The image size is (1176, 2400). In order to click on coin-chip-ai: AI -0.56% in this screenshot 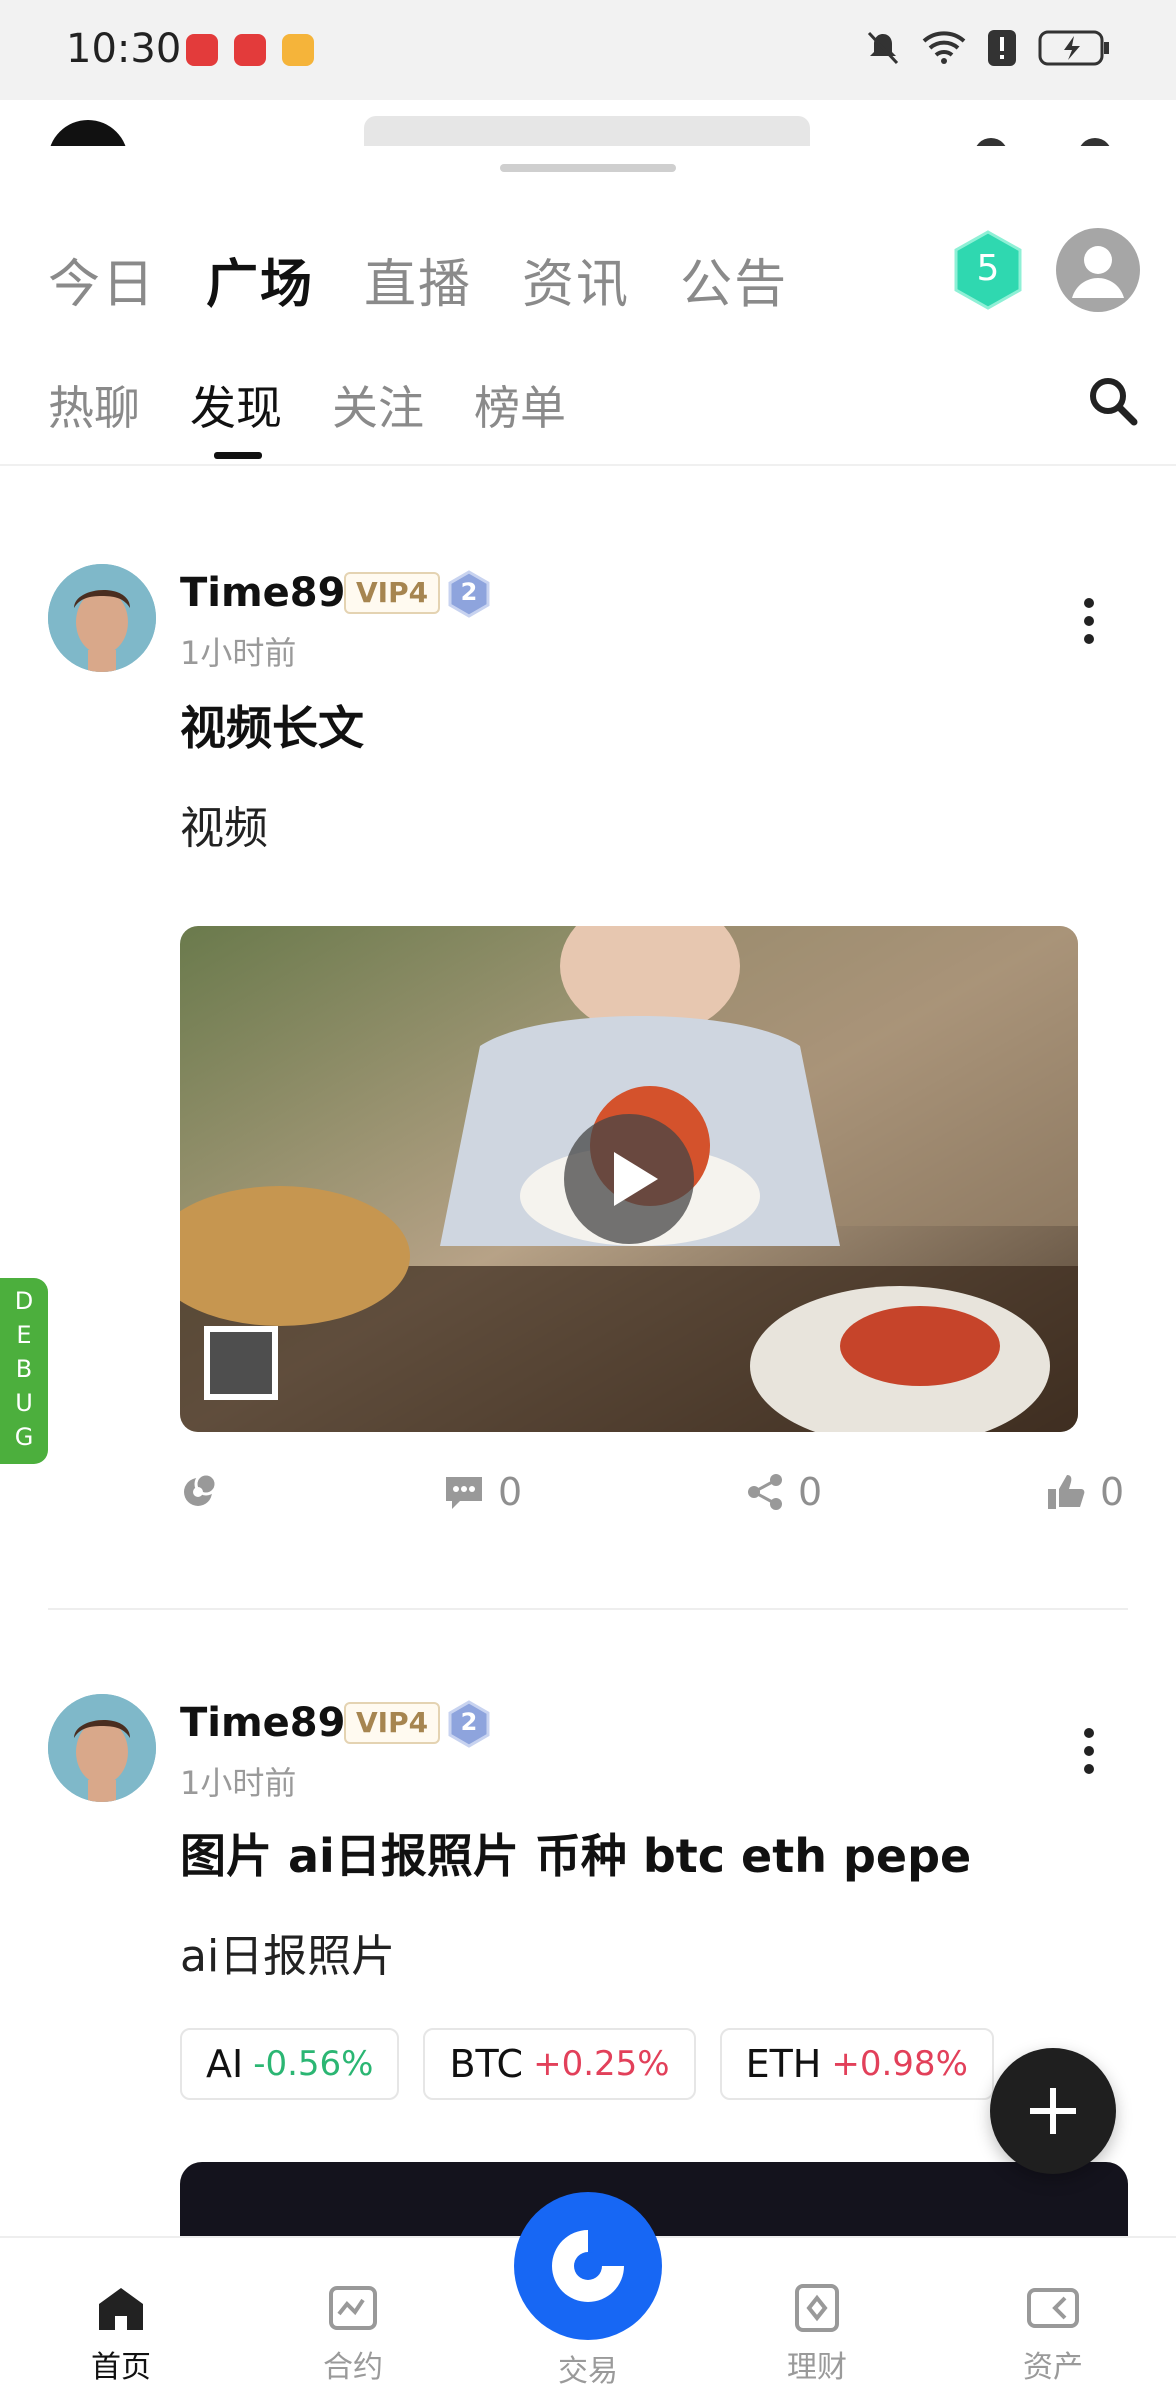, I will do `click(290, 2064)`.